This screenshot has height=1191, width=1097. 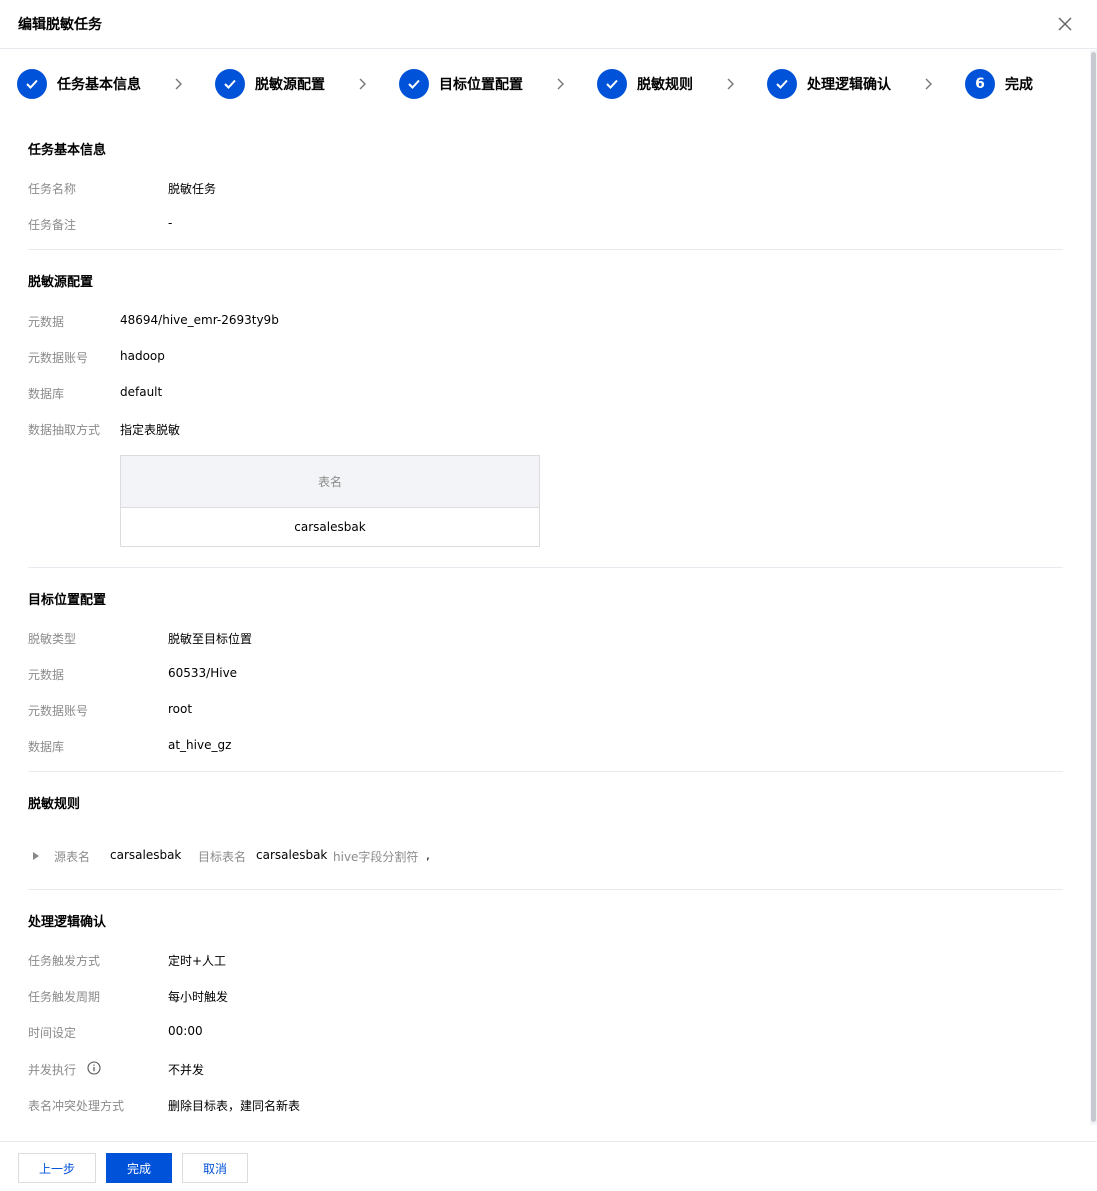 What do you see at coordinates (67, 150) in the screenshot?
I see `section-title-basic-info: 任务基本信息` at bounding box center [67, 150].